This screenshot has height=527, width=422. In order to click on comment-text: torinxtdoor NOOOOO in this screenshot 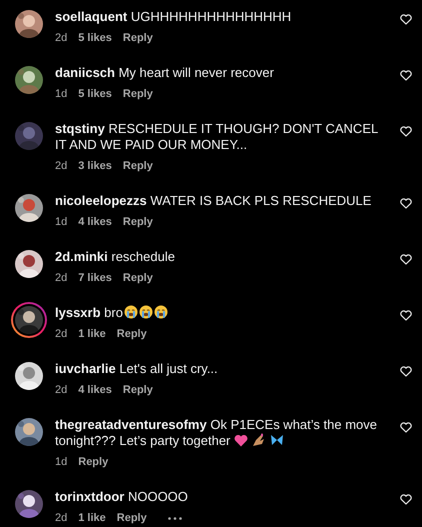, I will do `click(122, 497)`.